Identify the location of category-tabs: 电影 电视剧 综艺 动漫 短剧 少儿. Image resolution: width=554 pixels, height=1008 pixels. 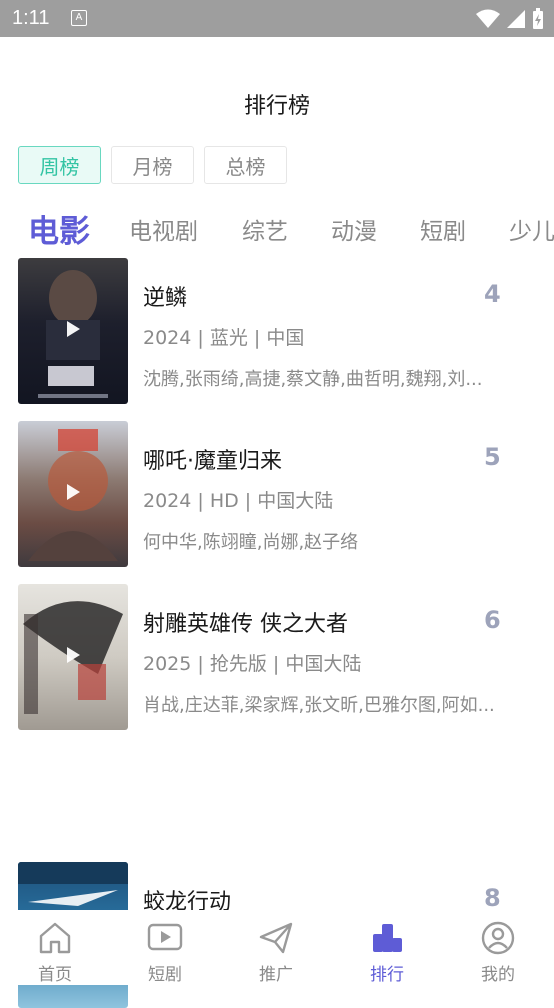
(277, 229).